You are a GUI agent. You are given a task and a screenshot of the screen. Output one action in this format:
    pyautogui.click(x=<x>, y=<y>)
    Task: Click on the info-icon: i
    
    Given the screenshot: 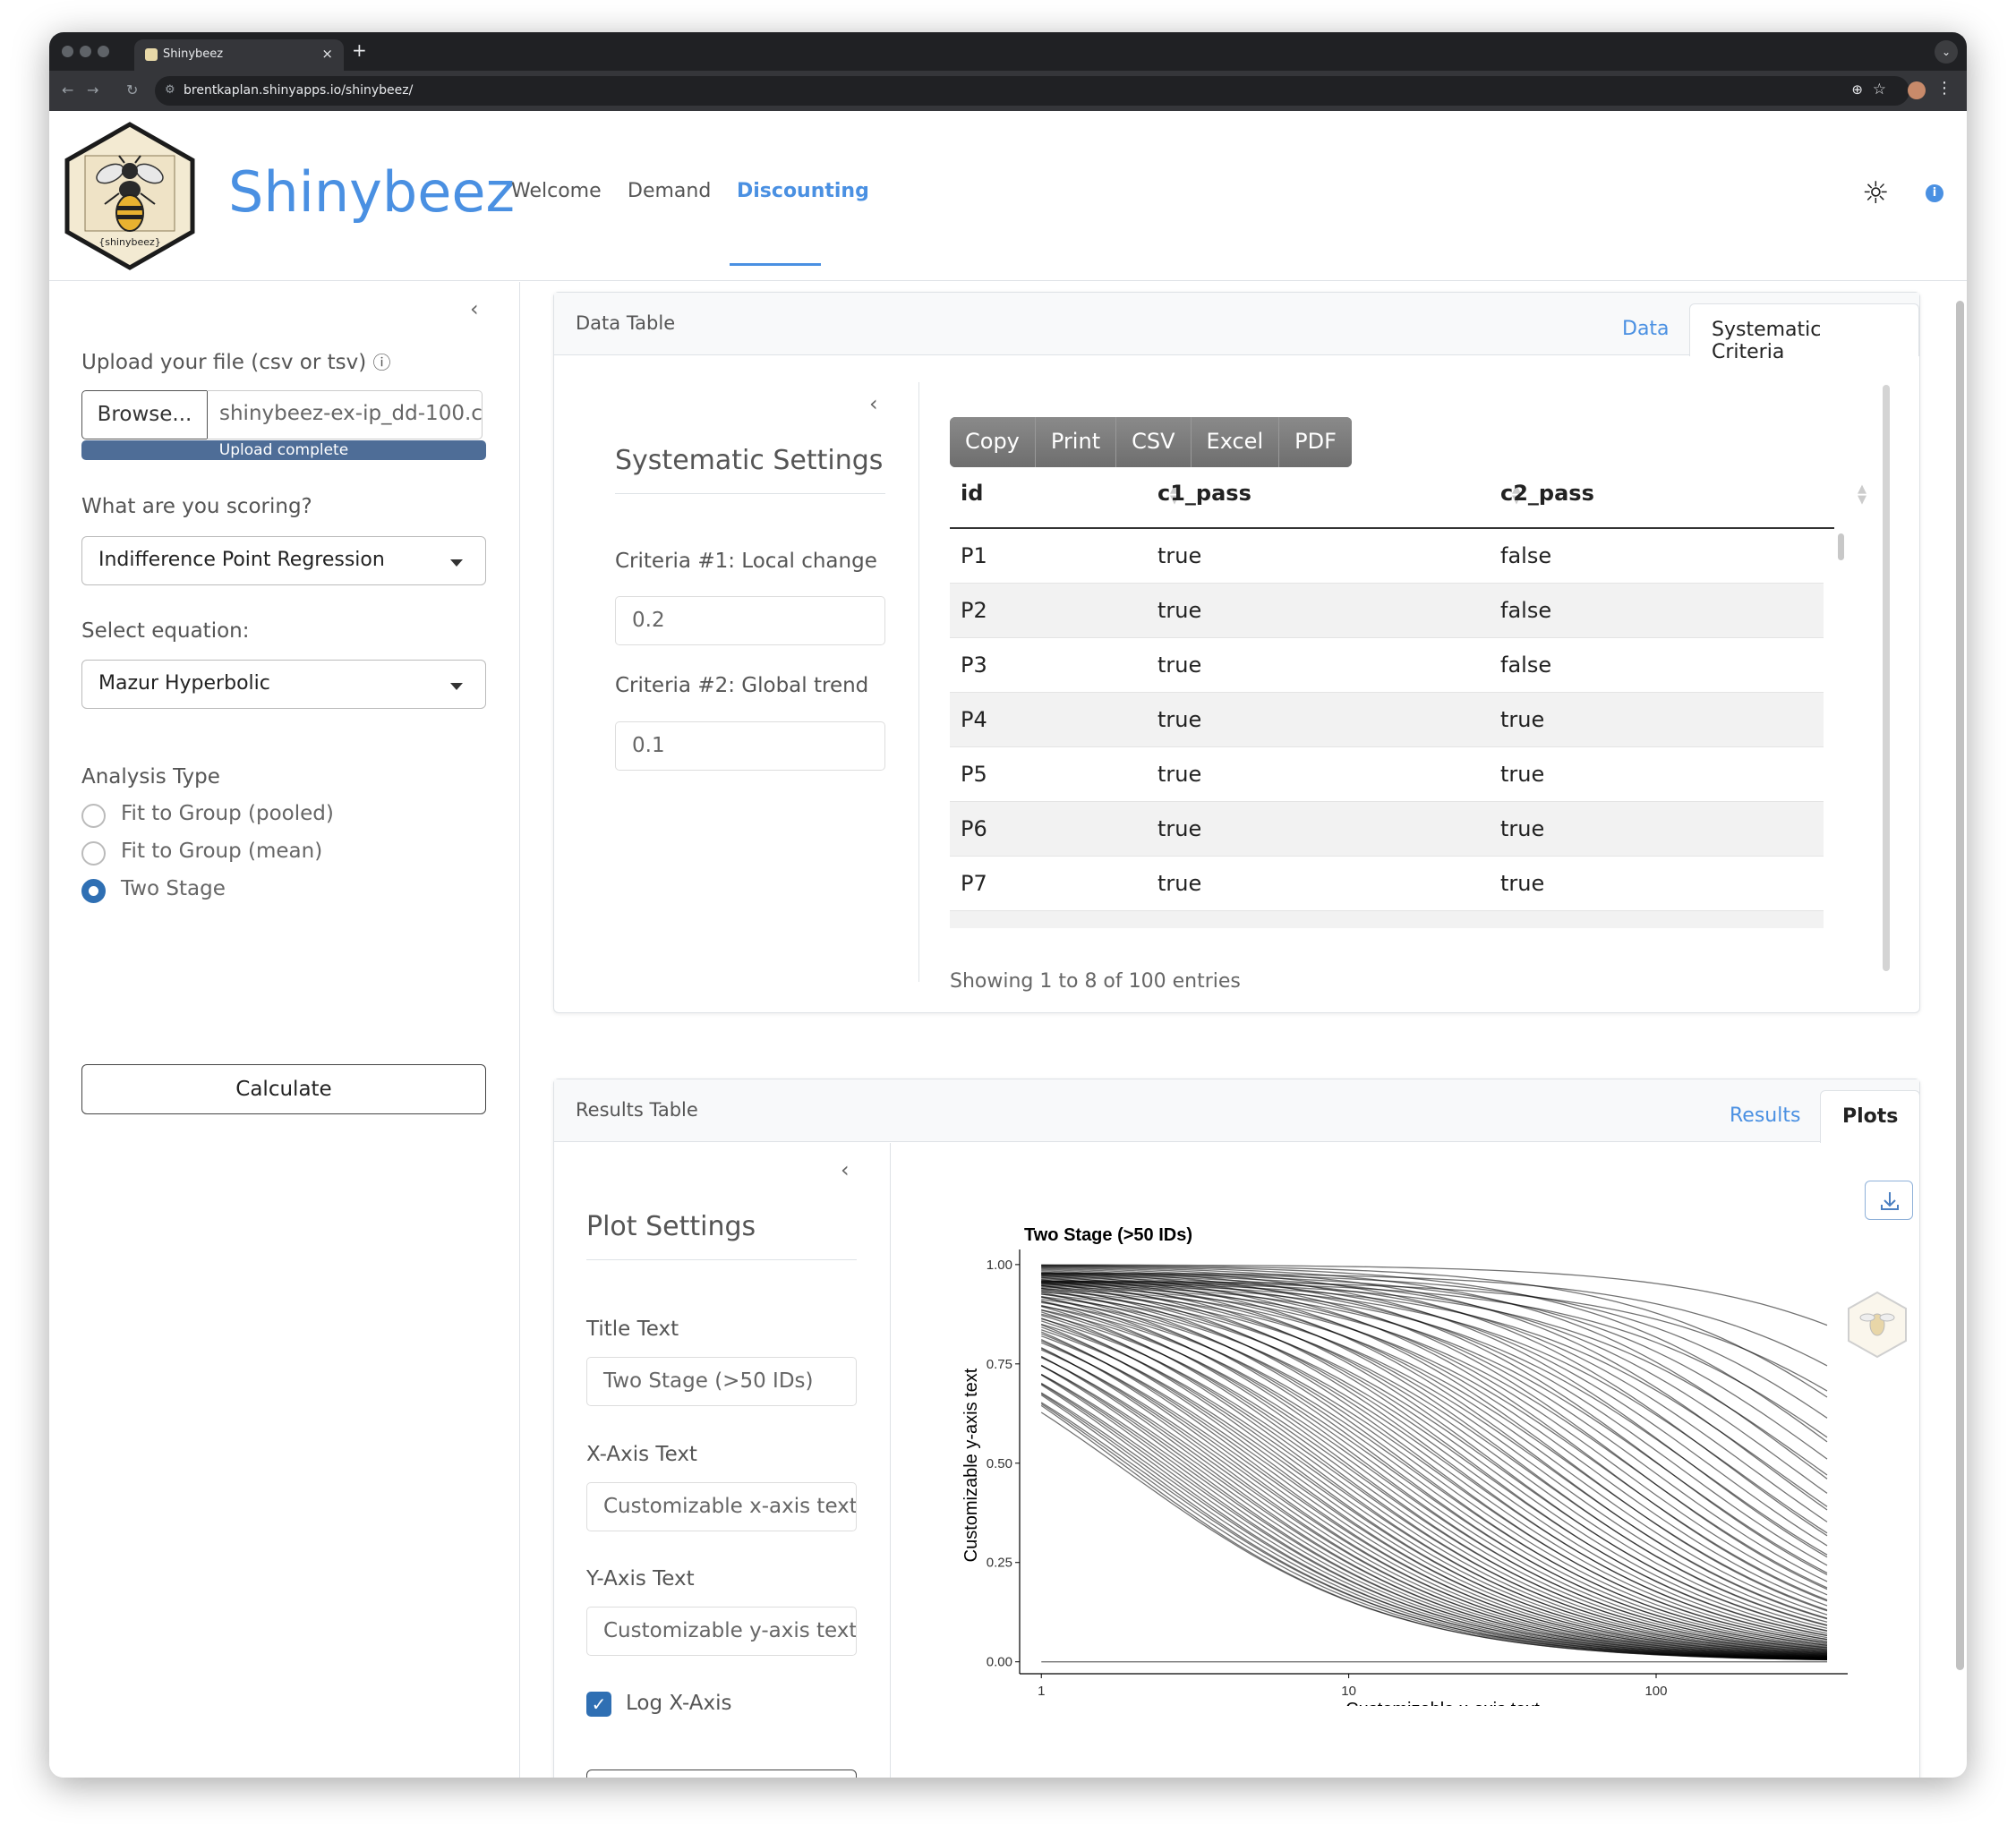 What is the action you would take?
    pyautogui.click(x=1934, y=193)
    